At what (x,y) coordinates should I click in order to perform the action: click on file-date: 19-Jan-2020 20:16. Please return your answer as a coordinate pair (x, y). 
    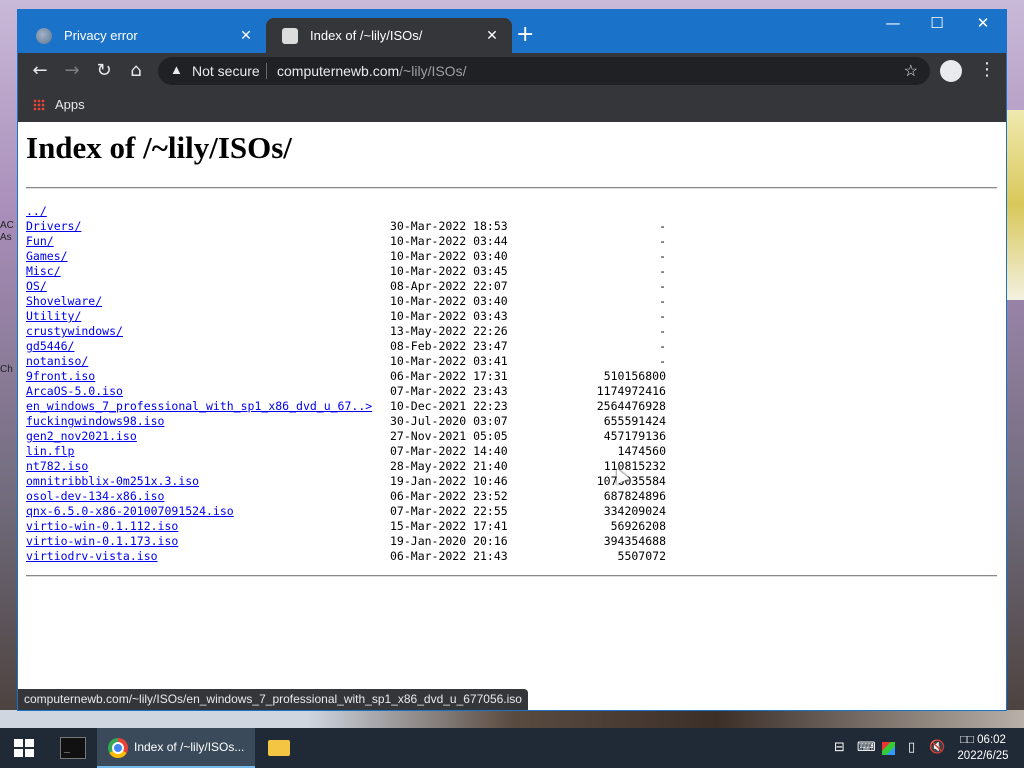
    Looking at the image, I should click on (449, 541).